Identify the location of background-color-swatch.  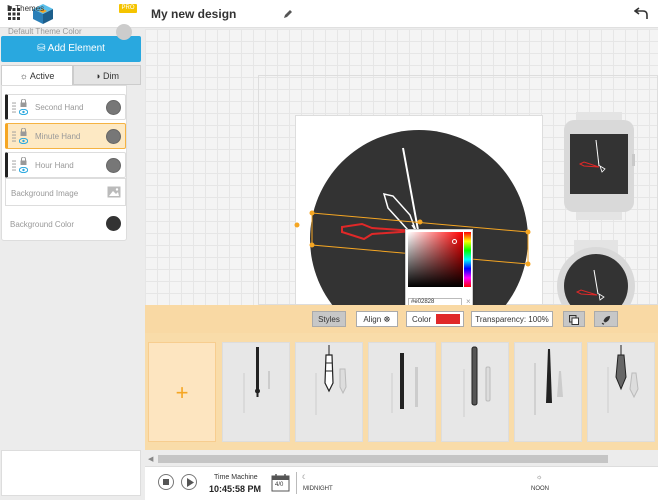
(113, 223).